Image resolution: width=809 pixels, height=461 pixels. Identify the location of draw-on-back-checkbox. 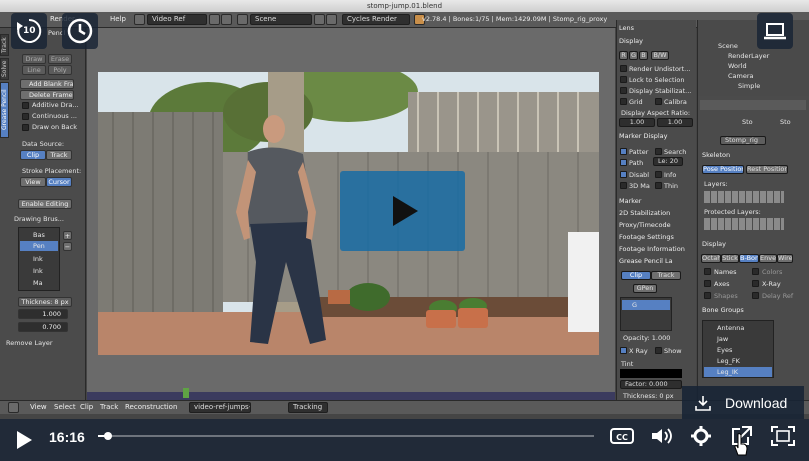
(25, 127).